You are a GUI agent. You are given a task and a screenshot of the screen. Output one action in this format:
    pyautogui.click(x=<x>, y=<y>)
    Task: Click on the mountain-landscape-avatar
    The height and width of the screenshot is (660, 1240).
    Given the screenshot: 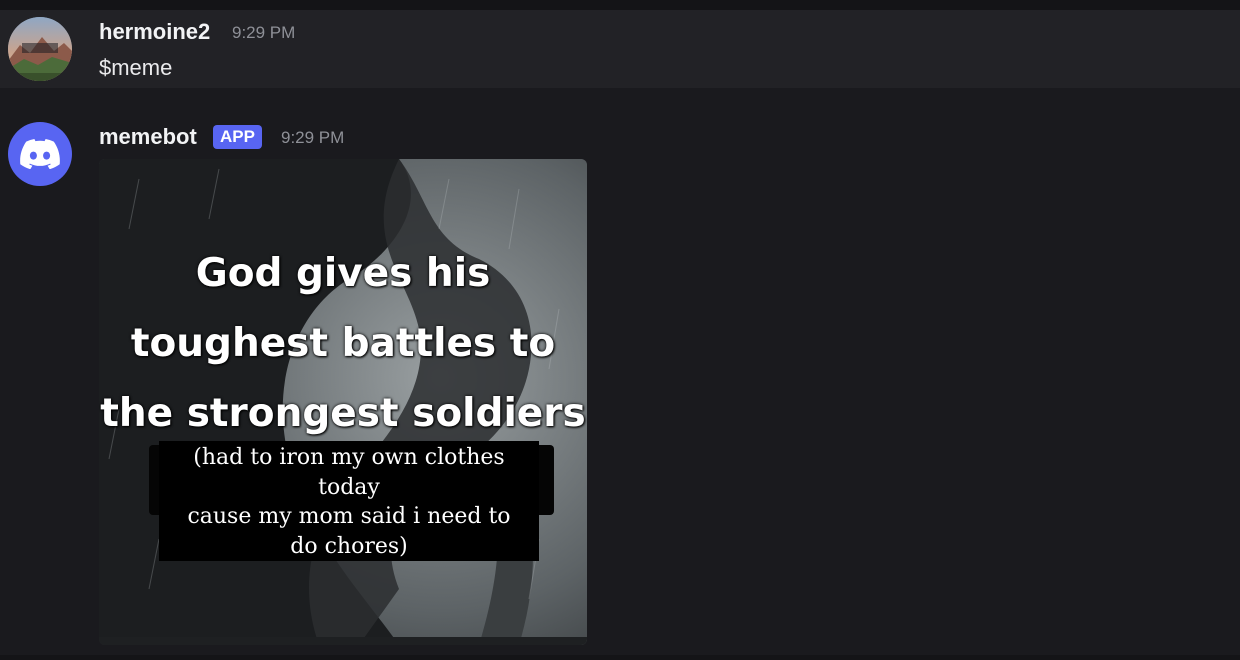 What is the action you would take?
    pyautogui.click(x=40, y=49)
    